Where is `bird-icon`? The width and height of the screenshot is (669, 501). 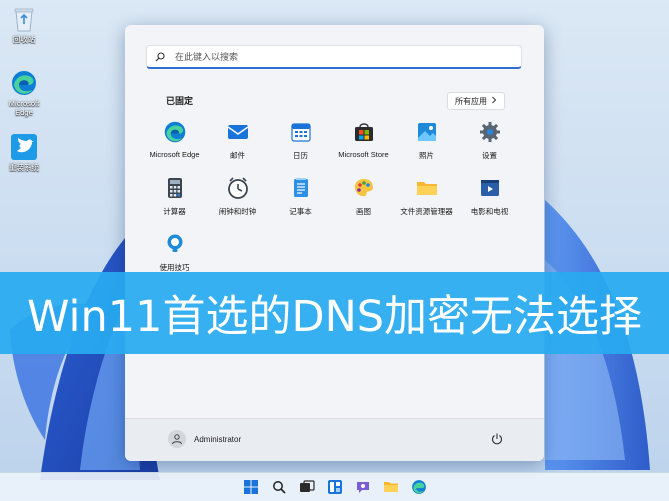 bird-icon is located at coordinates (24, 147).